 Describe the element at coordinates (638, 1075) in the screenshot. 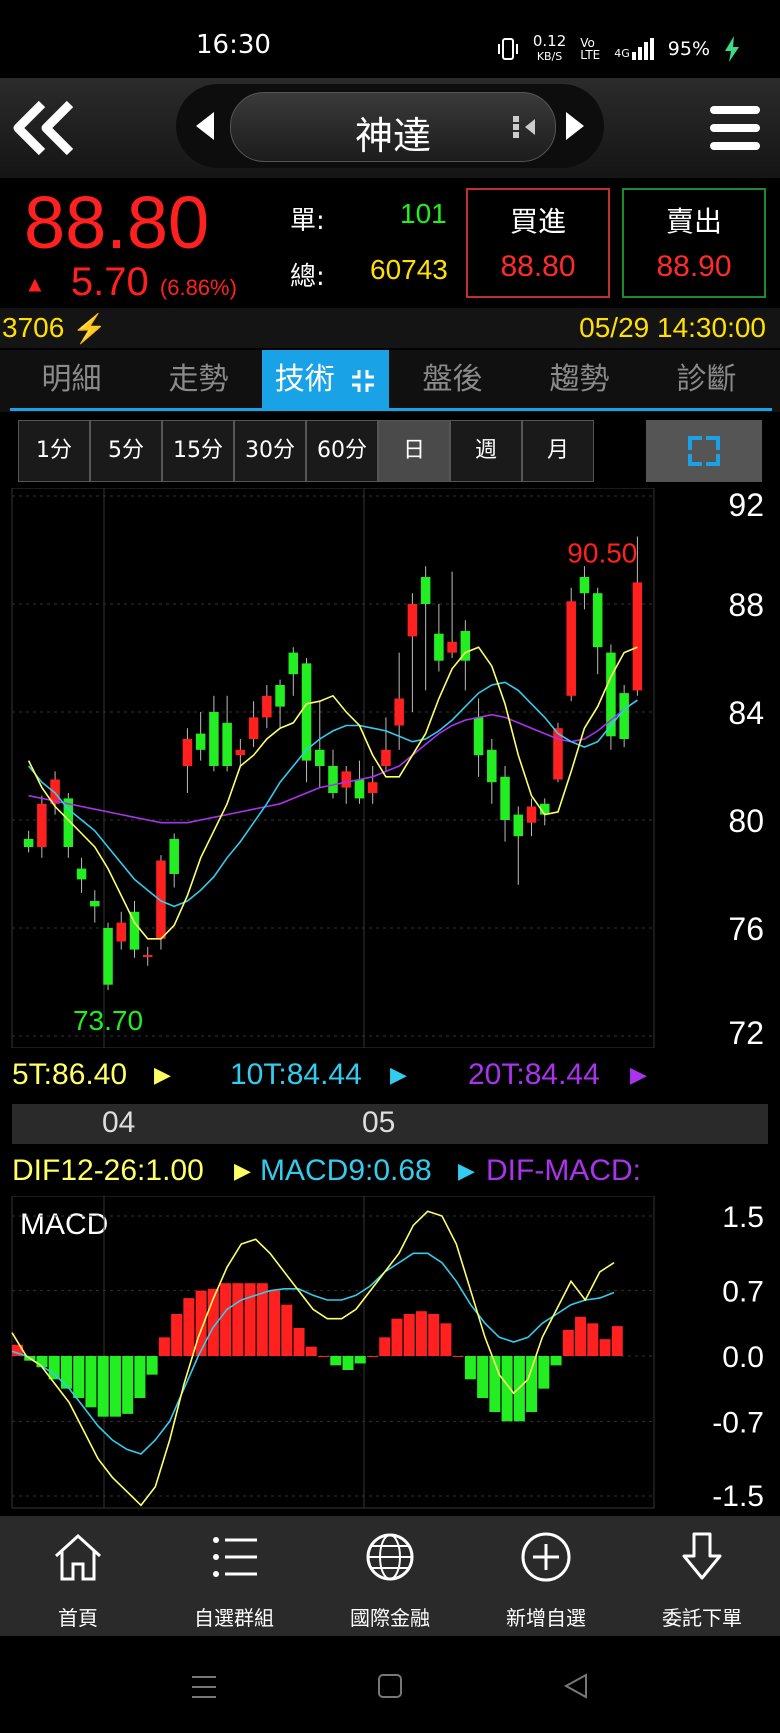

I see `ma20-arrow-icon: ▶` at that location.